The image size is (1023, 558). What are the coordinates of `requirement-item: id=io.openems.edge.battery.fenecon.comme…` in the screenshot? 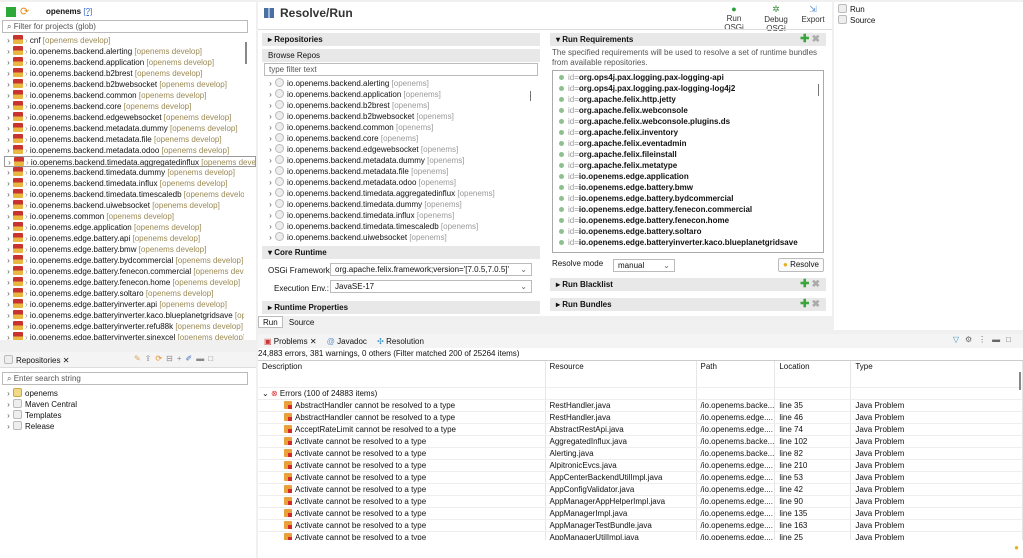 It's located at (688, 209).